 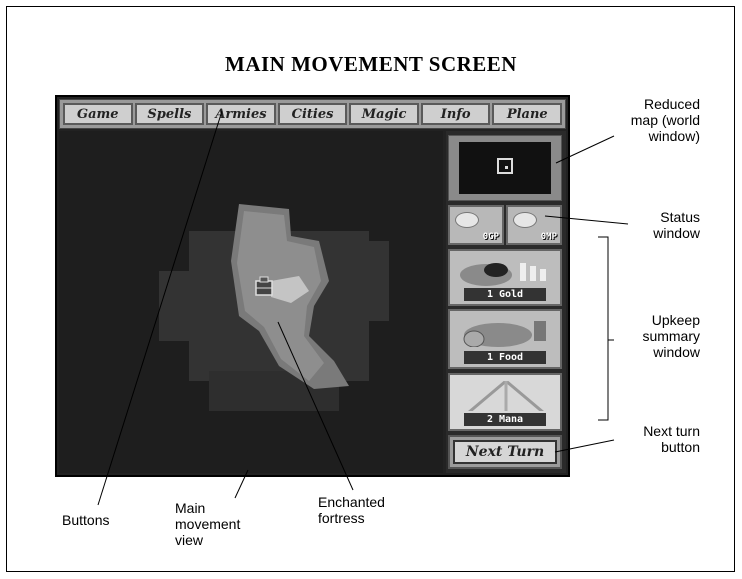 What do you see at coordinates (98, 114) in the screenshot?
I see `menu-button-game: Game` at bounding box center [98, 114].